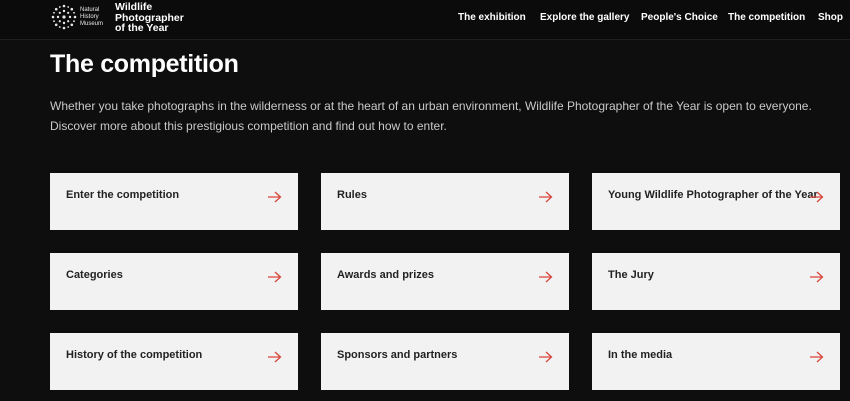  Describe the element at coordinates (352, 195) in the screenshot. I see `card-label: Rules` at that location.